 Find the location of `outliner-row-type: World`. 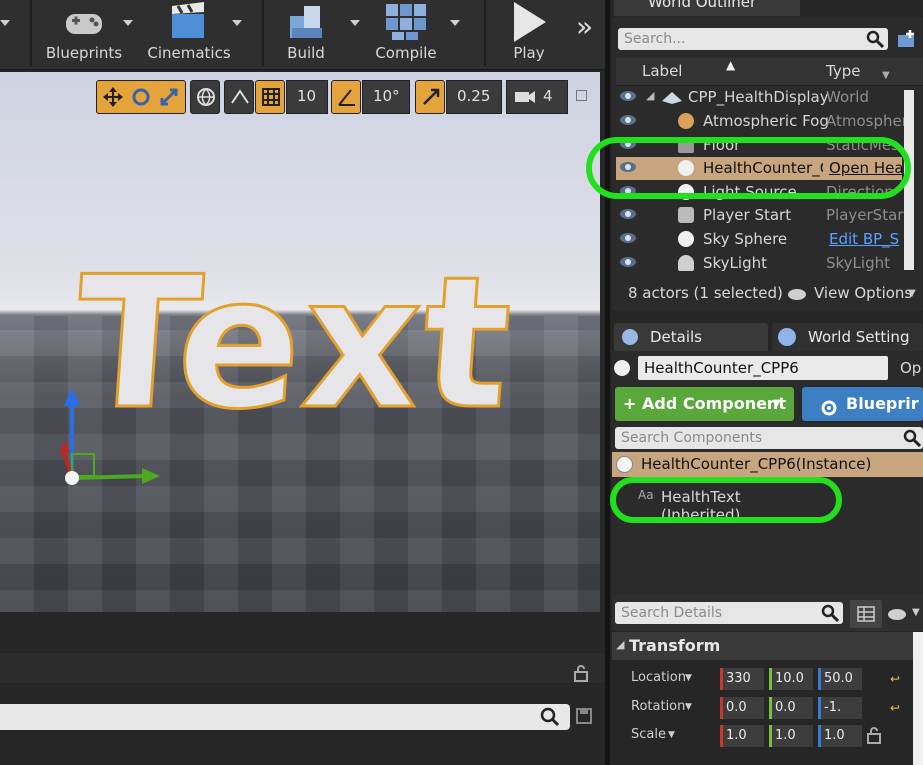

outliner-row-type: World is located at coordinates (847, 97).